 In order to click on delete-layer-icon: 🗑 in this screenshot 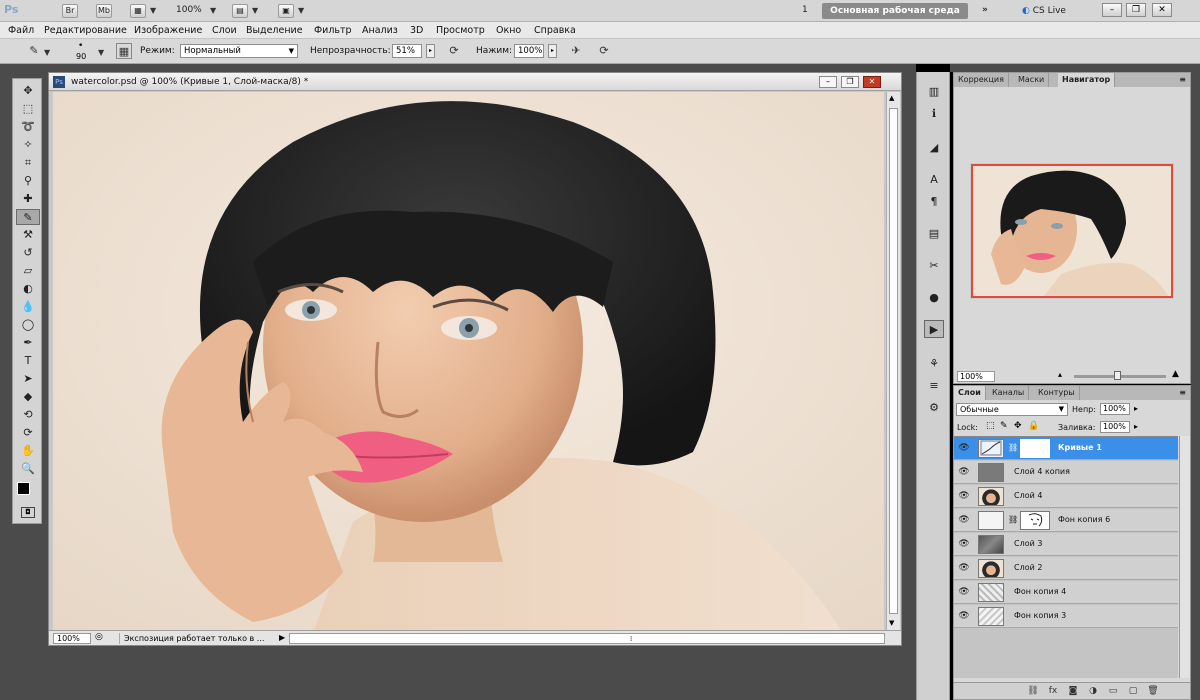, I will do `click(1153, 691)`.